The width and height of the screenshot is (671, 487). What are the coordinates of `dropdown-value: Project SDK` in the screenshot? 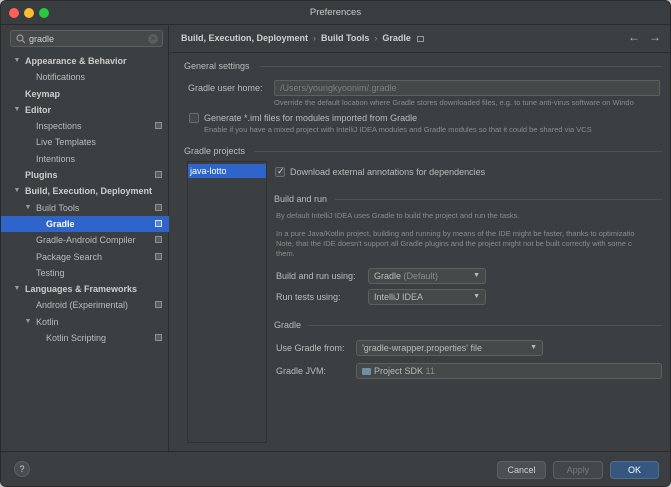 It's located at (399, 371).